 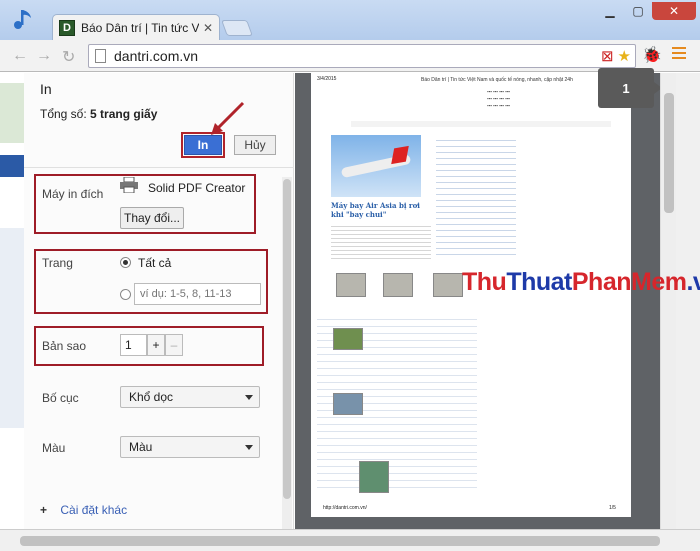 What do you see at coordinates (668, 301) in the screenshot?
I see `preview-scrollbar` at bounding box center [668, 301].